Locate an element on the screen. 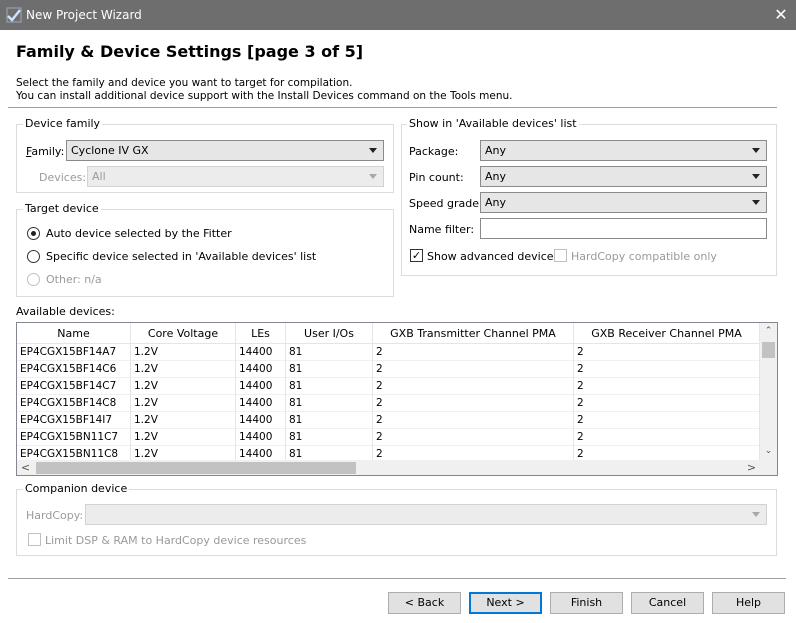 The width and height of the screenshot is (796, 623). companion-device-group-label: Companion device is located at coordinates (76, 488).